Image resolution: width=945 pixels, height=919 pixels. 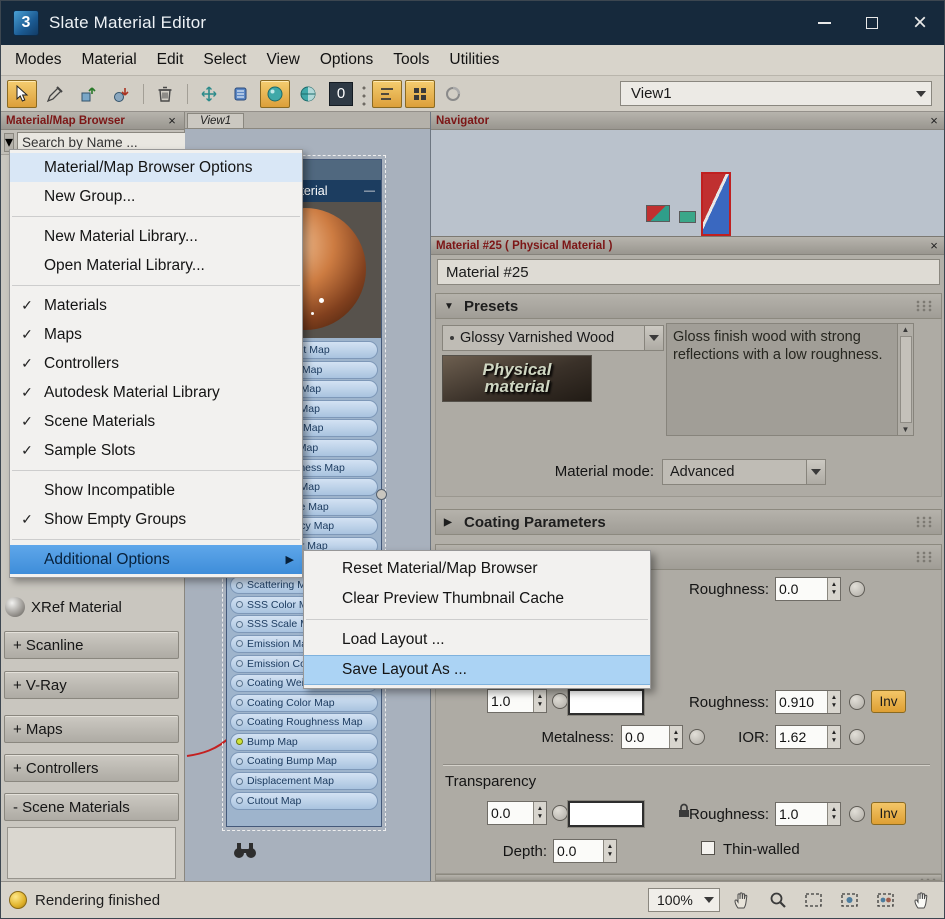 I want to click on material-id-channel-button: 0, so click(x=341, y=94).